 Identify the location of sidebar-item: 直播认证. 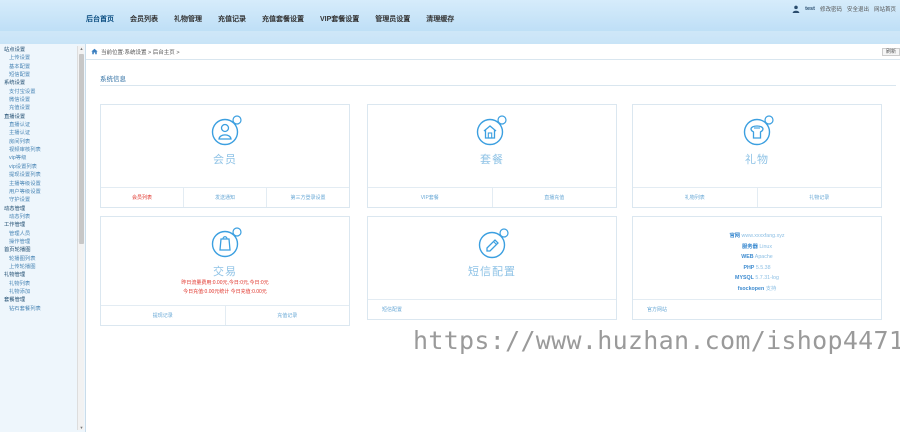
(42, 125).